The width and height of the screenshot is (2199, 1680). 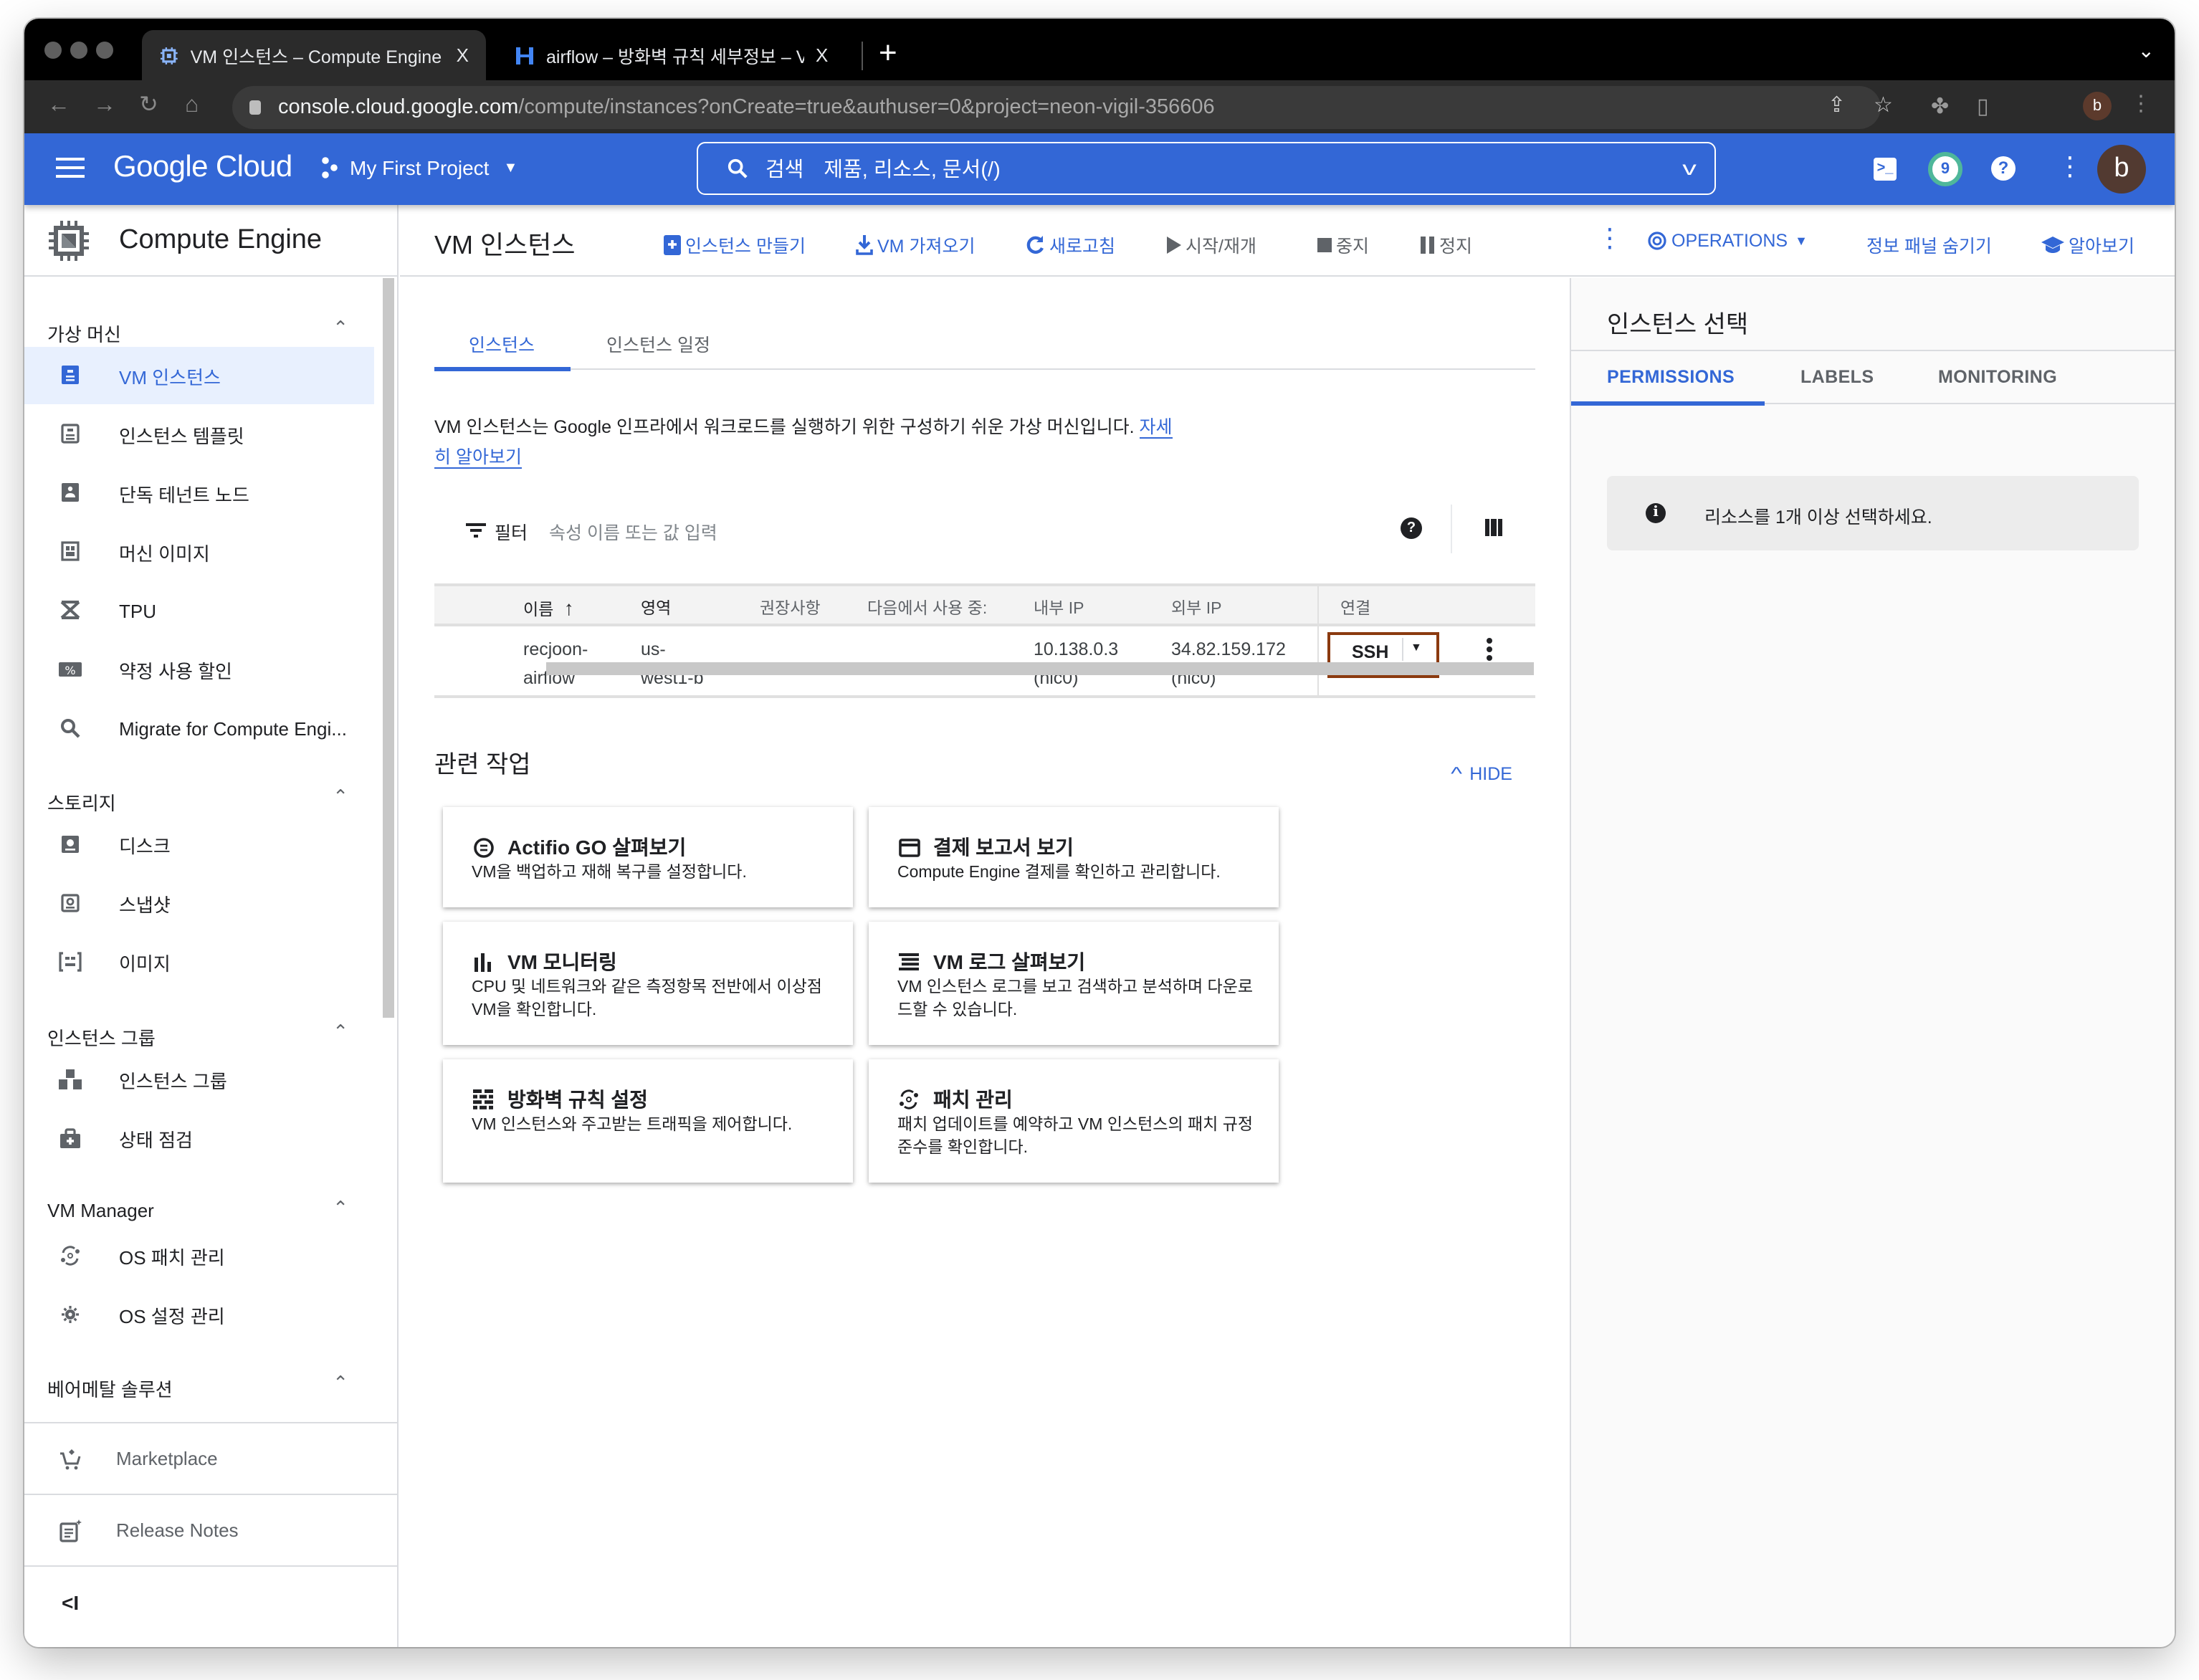 What do you see at coordinates (192, 106) in the screenshot?
I see `home-icon: ⌂` at bounding box center [192, 106].